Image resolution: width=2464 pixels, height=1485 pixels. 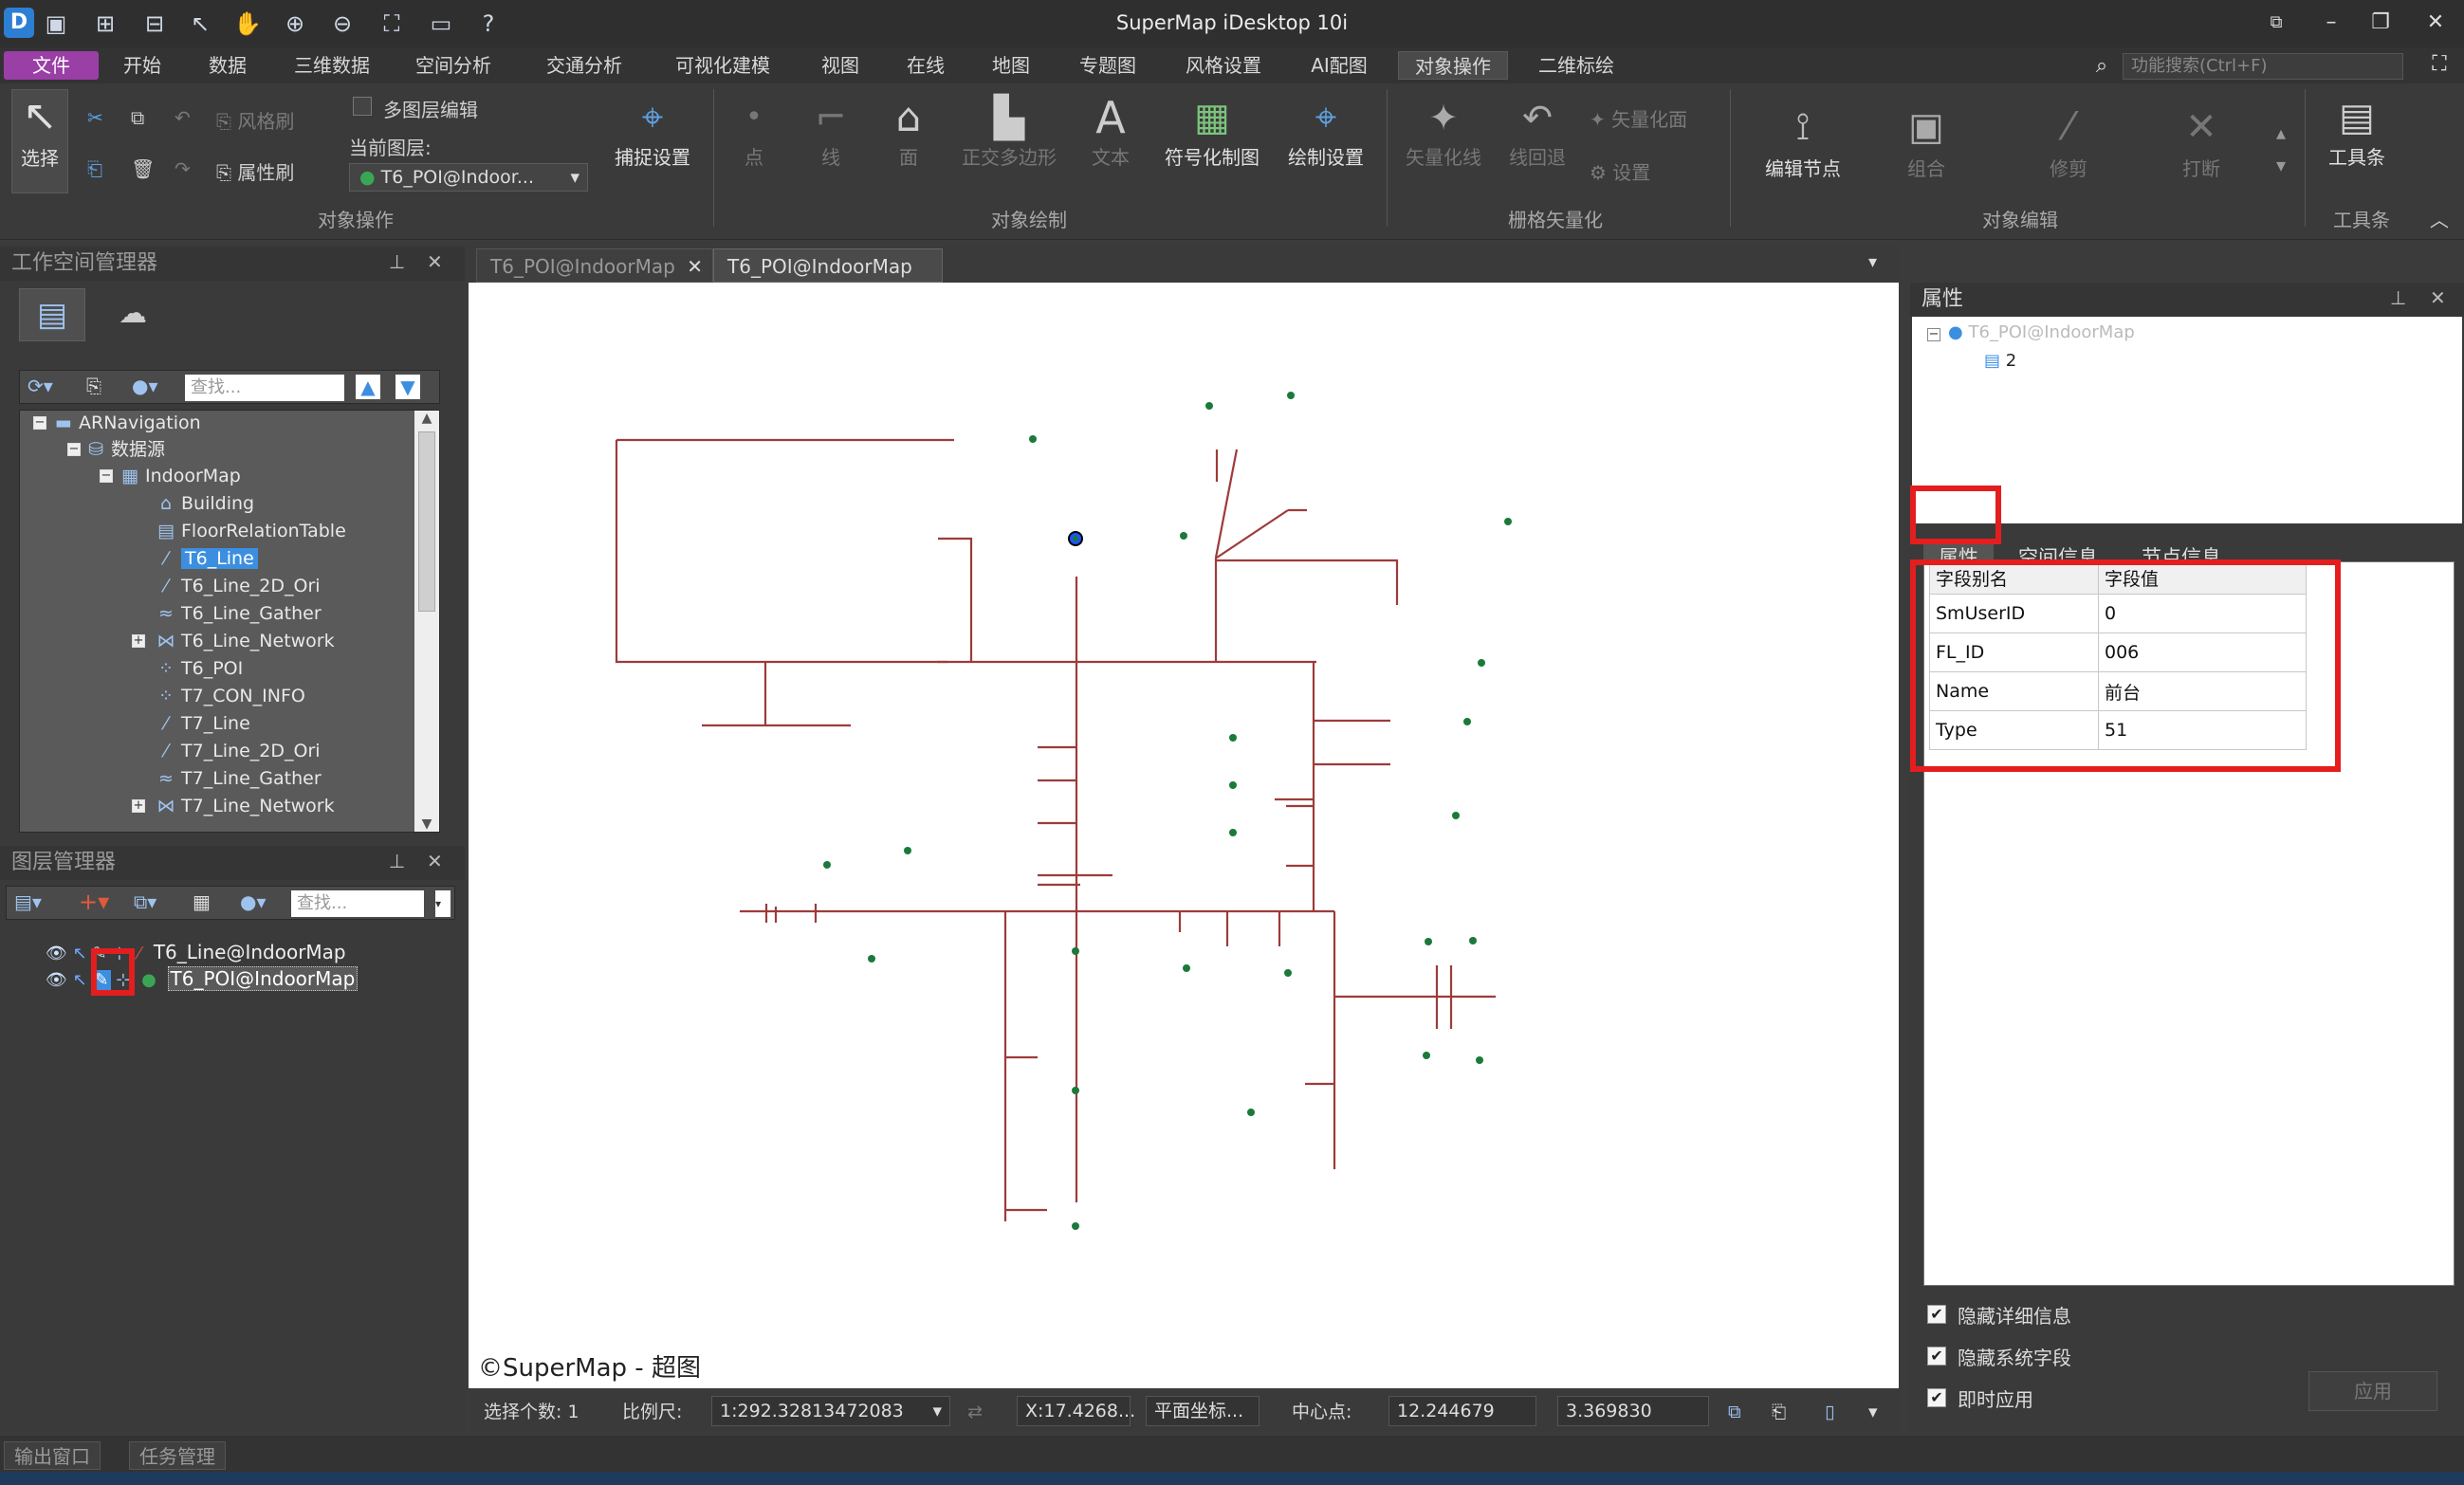 I want to click on search-up-icon: ▲, so click(x=368, y=387).